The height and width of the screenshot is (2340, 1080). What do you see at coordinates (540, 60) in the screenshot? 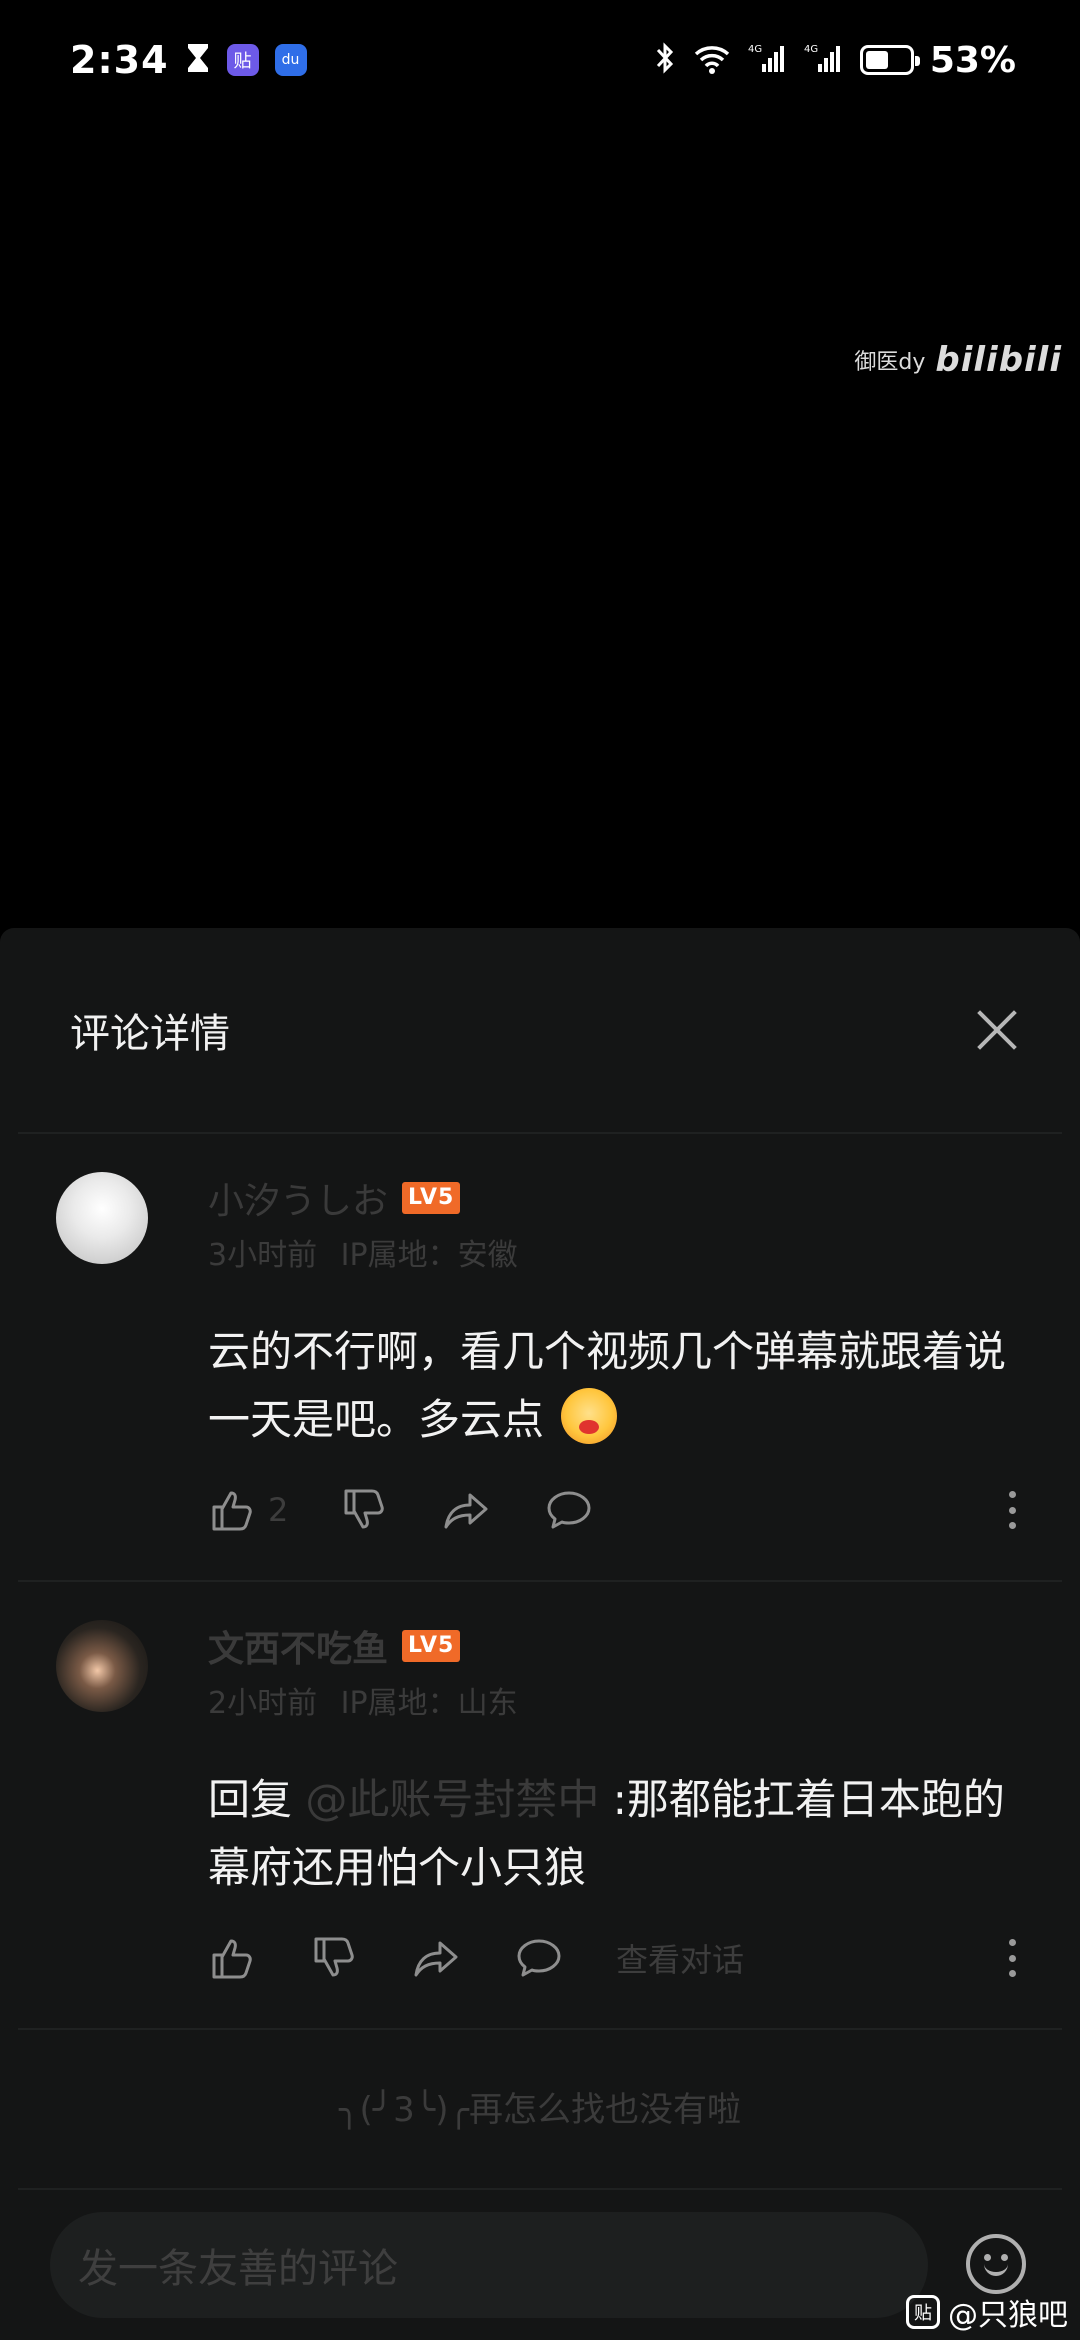
I see `status-bar: 2:34 贴 du 4G 4G 53%` at bounding box center [540, 60].